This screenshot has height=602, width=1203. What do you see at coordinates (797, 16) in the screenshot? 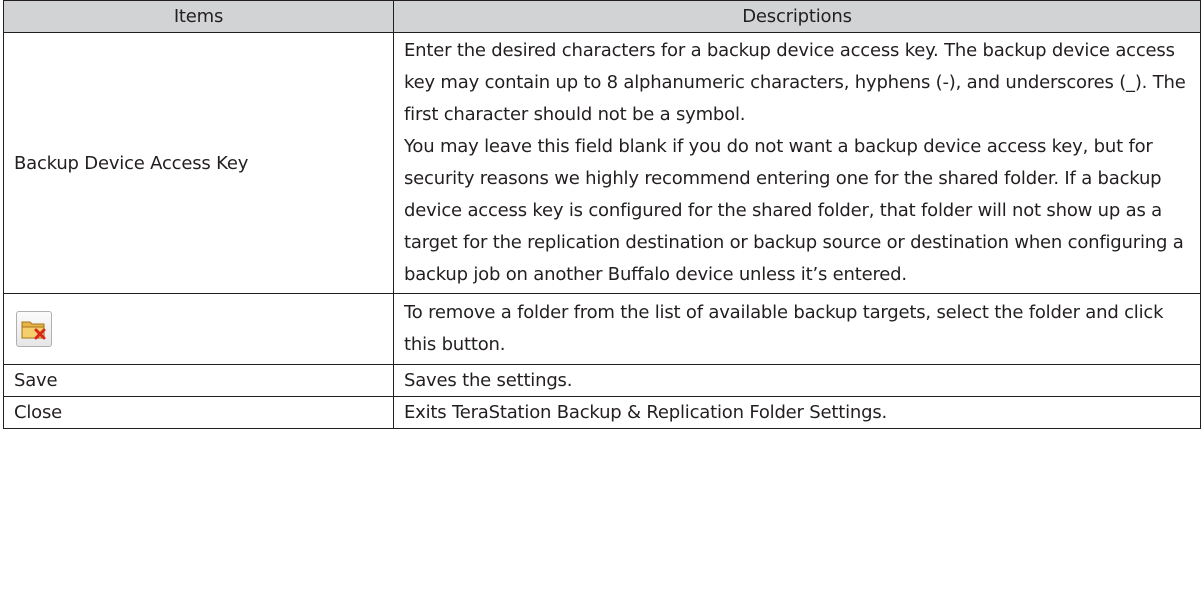
I see `header-descriptions: Descriptions` at bounding box center [797, 16].